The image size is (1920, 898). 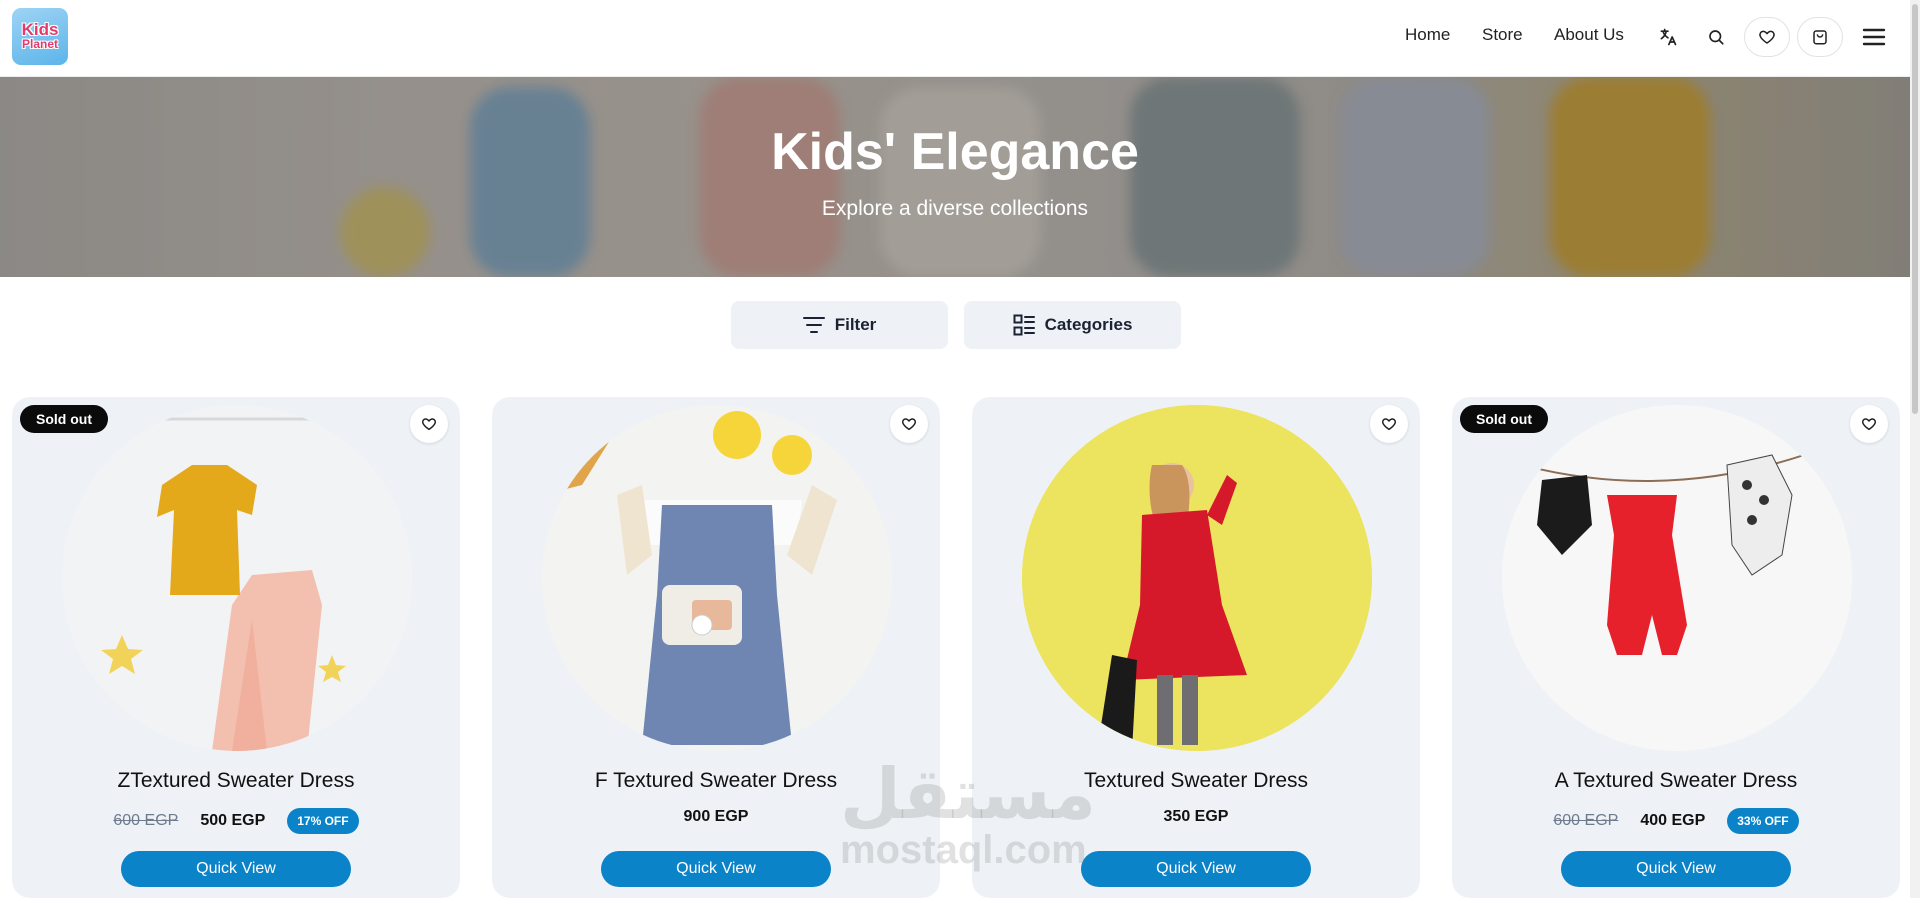 What do you see at coordinates (1915, 209) in the screenshot?
I see `scrollbar-thumb` at bounding box center [1915, 209].